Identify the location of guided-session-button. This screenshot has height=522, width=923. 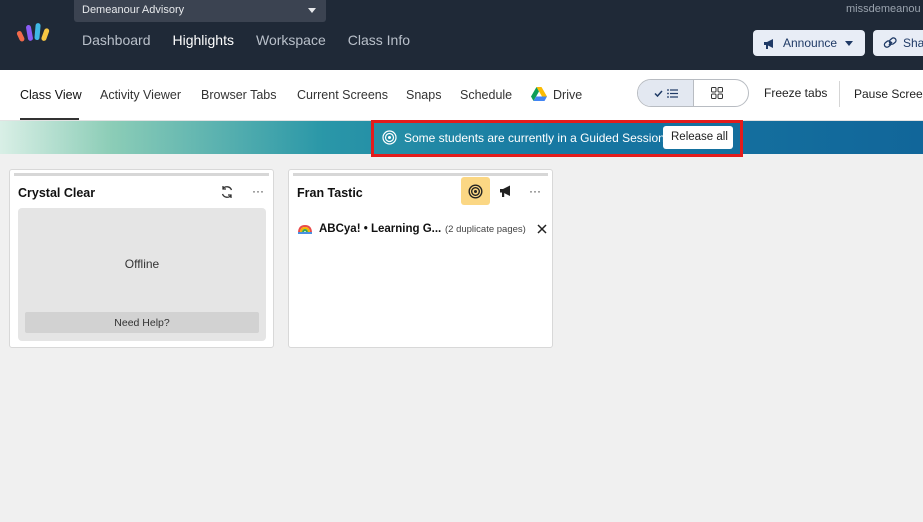
(475, 191).